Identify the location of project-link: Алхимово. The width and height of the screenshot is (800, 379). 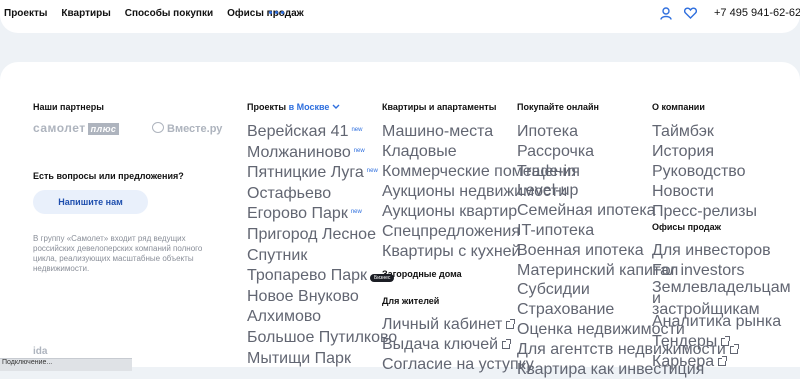
(284, 317).